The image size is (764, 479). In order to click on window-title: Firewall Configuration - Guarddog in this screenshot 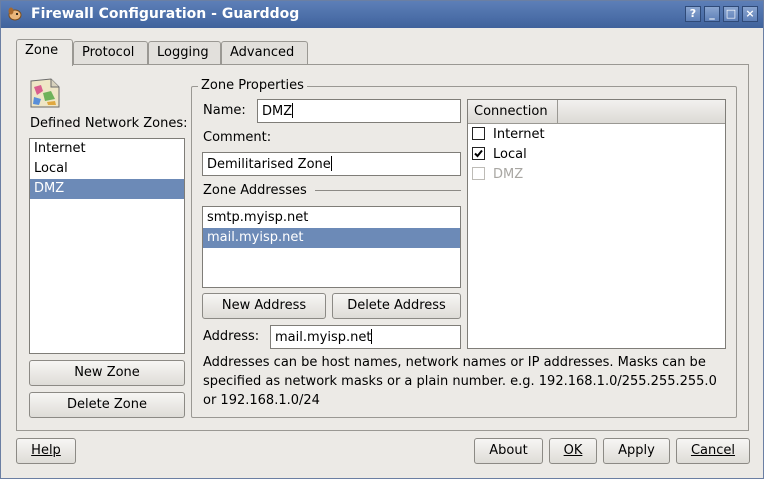, I will do `click(165, 14)`.